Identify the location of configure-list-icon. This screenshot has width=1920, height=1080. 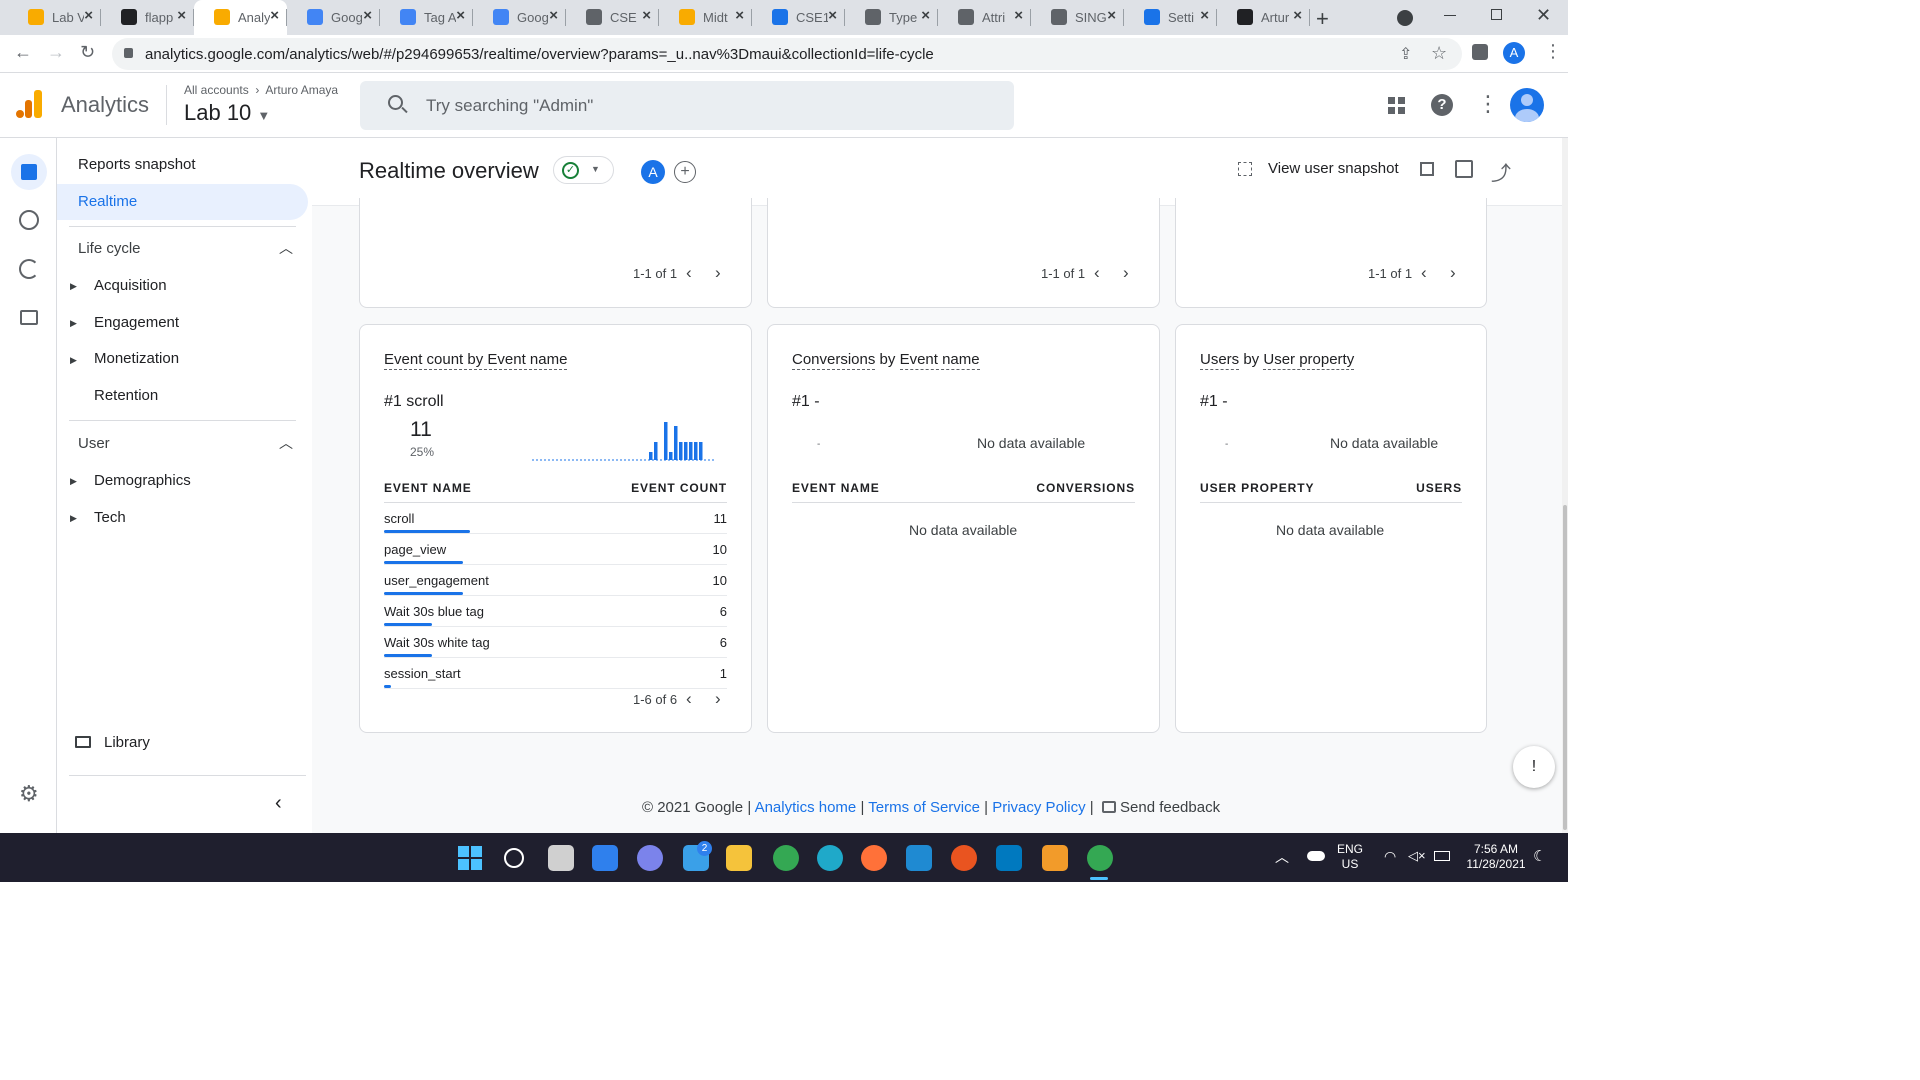
(29, 317).